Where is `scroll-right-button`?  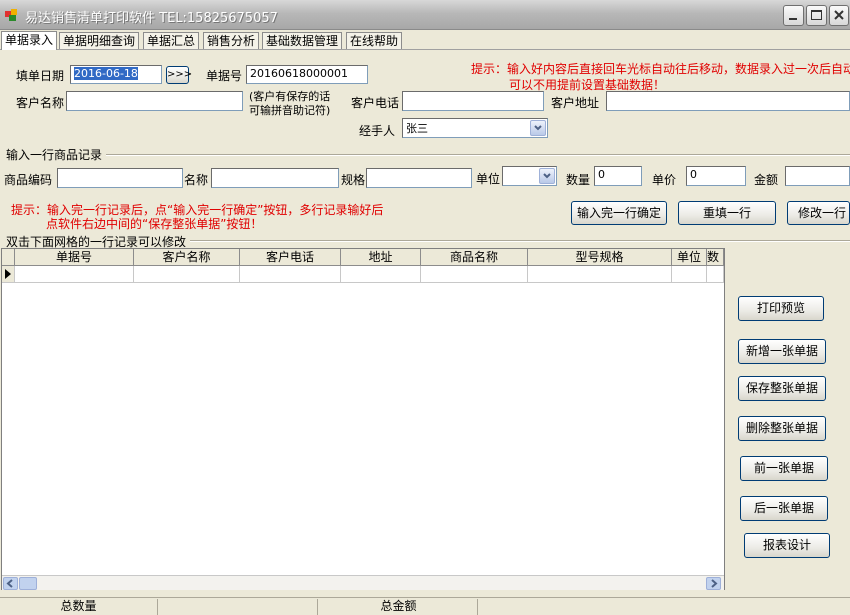
scroll-right-button is located at coordinates (713, 583).